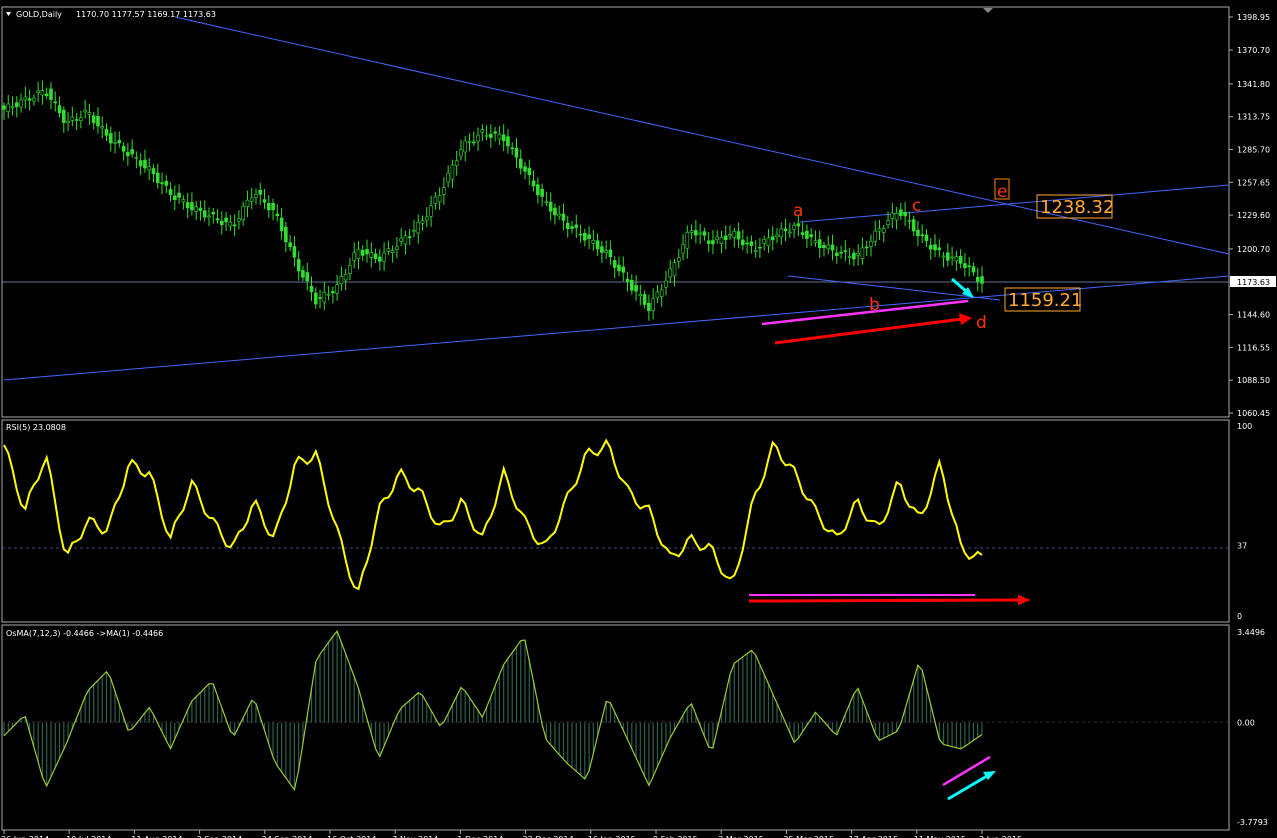  I want to click on rsi-line, so click(493, 514).